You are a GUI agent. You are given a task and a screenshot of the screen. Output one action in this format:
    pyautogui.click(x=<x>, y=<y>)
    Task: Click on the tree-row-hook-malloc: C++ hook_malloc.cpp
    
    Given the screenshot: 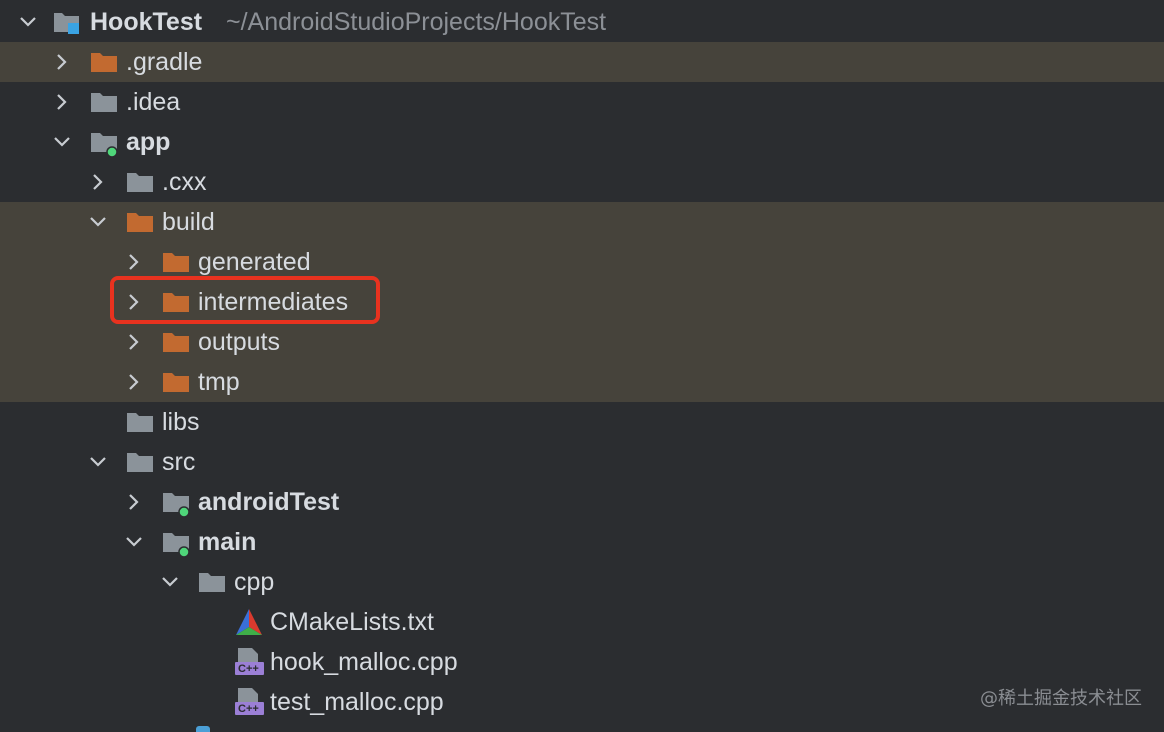 What is the action you would take?
    pyautogui.click(x=582, y=662)
    